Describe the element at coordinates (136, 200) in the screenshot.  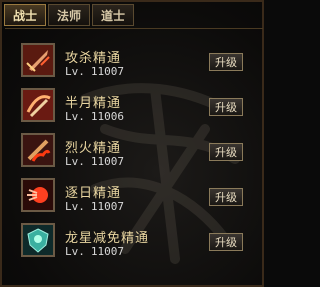
I see `skill-row: 逐日精通 Lv. 11007 升级` at that location.